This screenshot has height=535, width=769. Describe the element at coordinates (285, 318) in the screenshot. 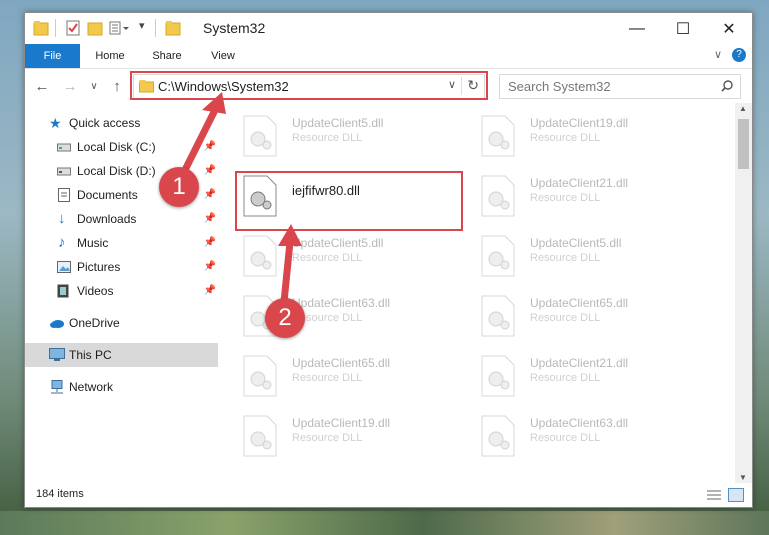

I see `step-2-badge: 2` at that location.